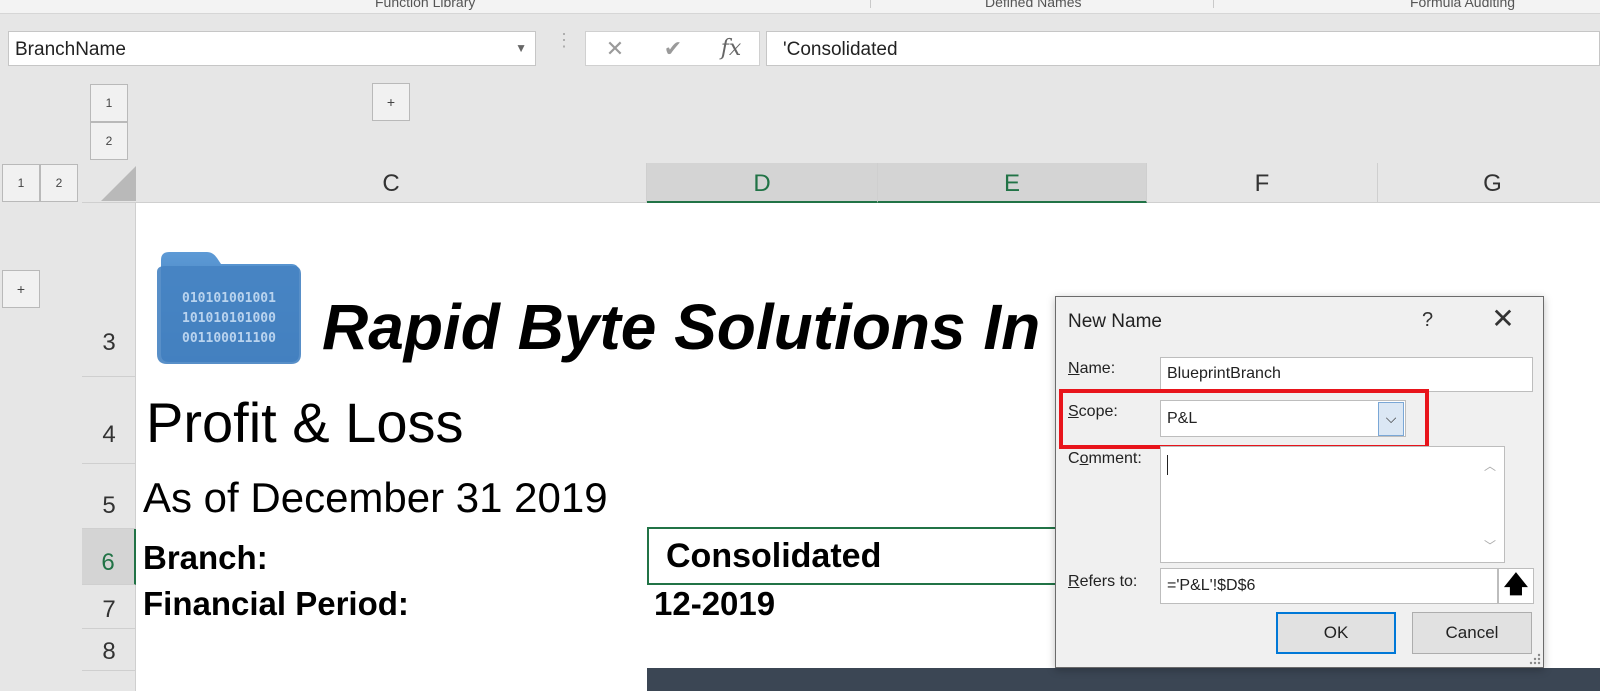 This screenshot has width=1600, height=691. I want to click on comment-label: Comment:, so click(1105, 458).